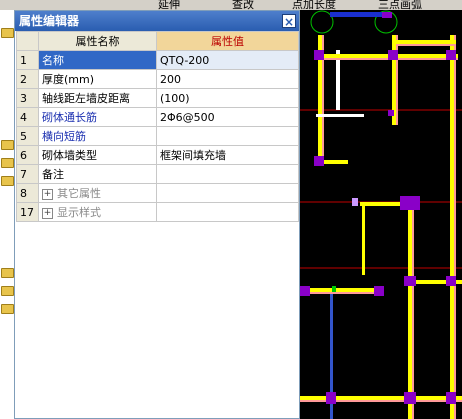 This screenshot has width=462, height=419. I want to click on row-number: 17, so click(27, 212).